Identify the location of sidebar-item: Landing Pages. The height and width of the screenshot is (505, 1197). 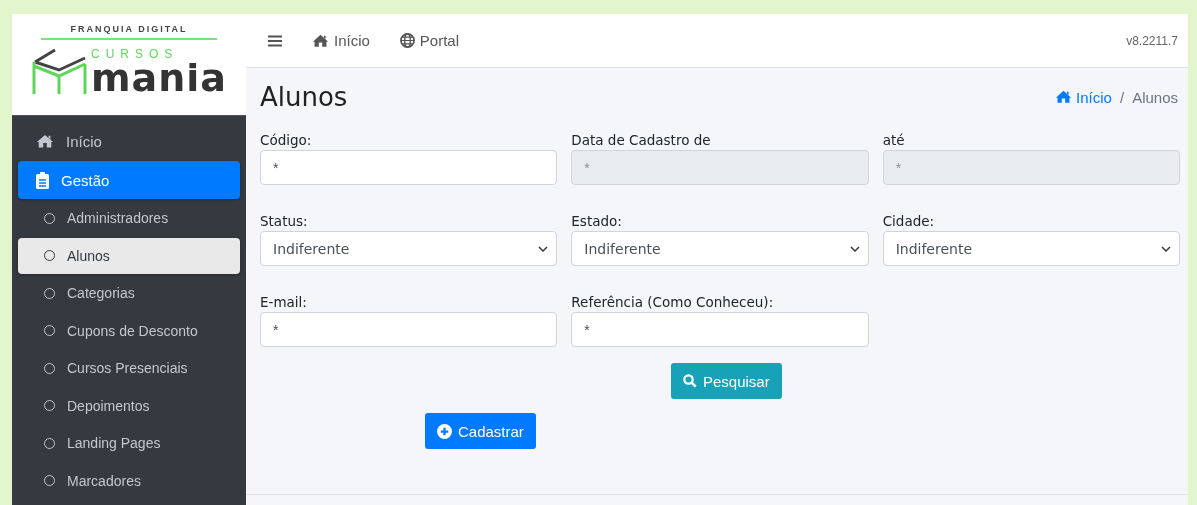
(129, 443).